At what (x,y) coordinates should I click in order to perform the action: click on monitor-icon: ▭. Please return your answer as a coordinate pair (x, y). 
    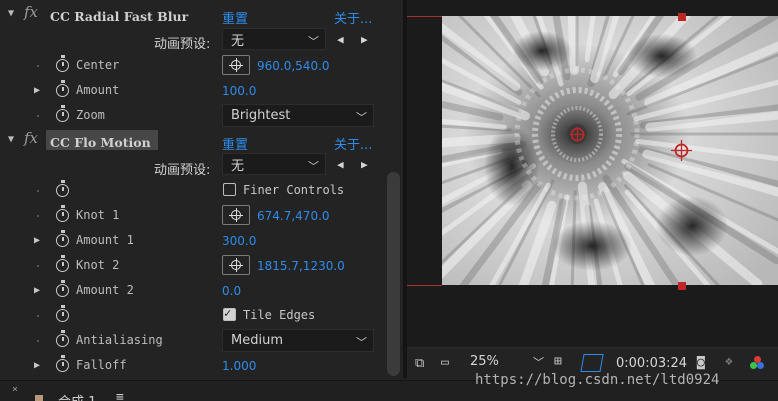
    Looking at the image, I should click on (445, 362).